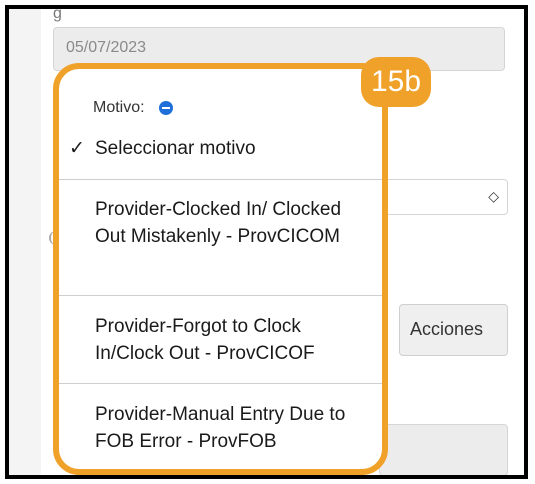 This screenshot has height=484, width=535. I want to click on checkmark-icon: ✓, so click(77, 148).